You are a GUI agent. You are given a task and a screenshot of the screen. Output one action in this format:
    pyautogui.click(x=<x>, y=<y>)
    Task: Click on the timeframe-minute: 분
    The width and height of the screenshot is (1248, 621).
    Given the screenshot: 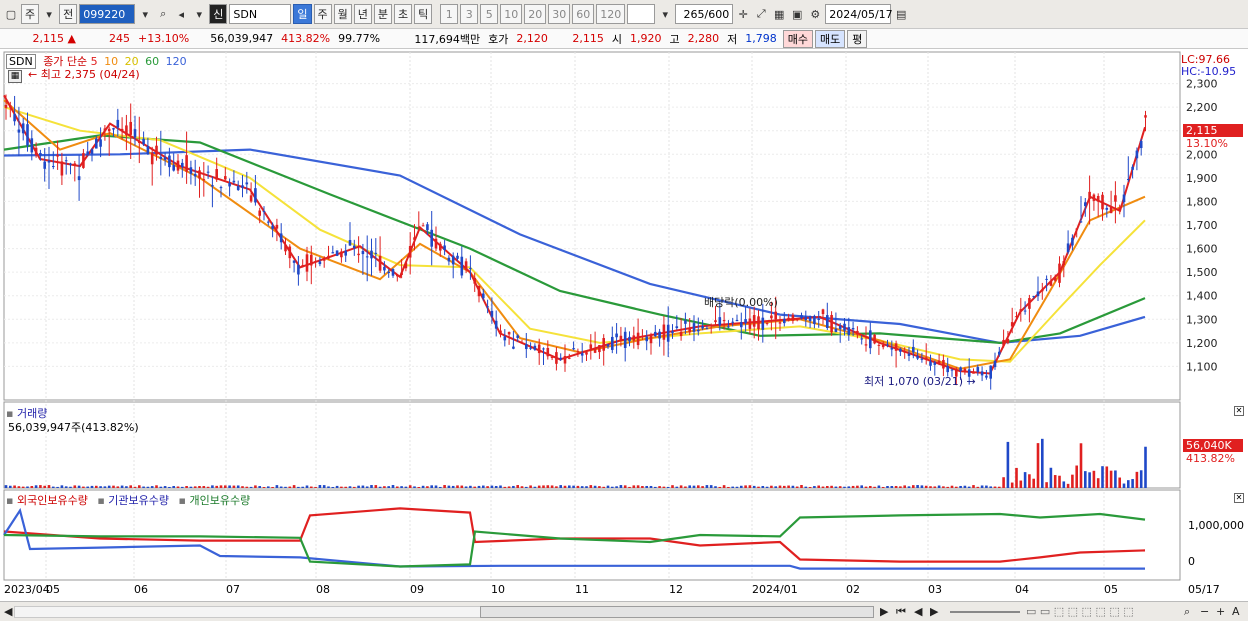 What is the action you would take?
    pyautogui.click(x=382, y=14)
    